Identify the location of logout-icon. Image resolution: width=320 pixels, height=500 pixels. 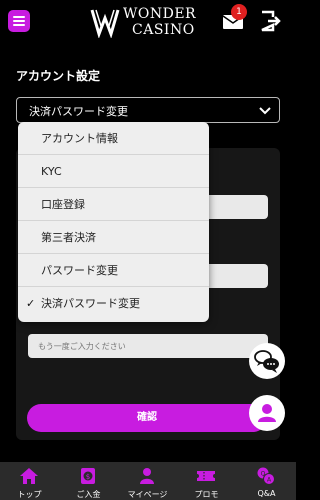
(271, 21).